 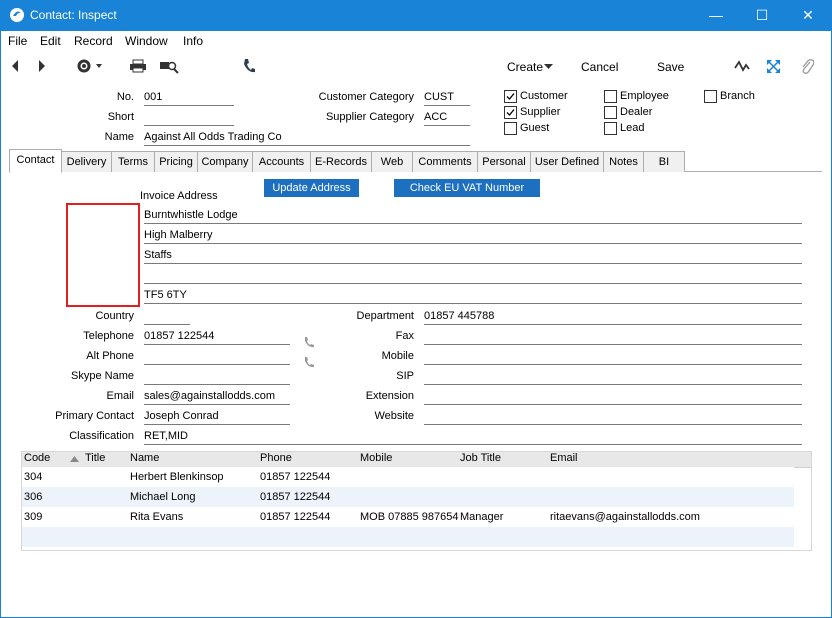 I want to click on sort-ascending-icon, so click(x=74, y=459).